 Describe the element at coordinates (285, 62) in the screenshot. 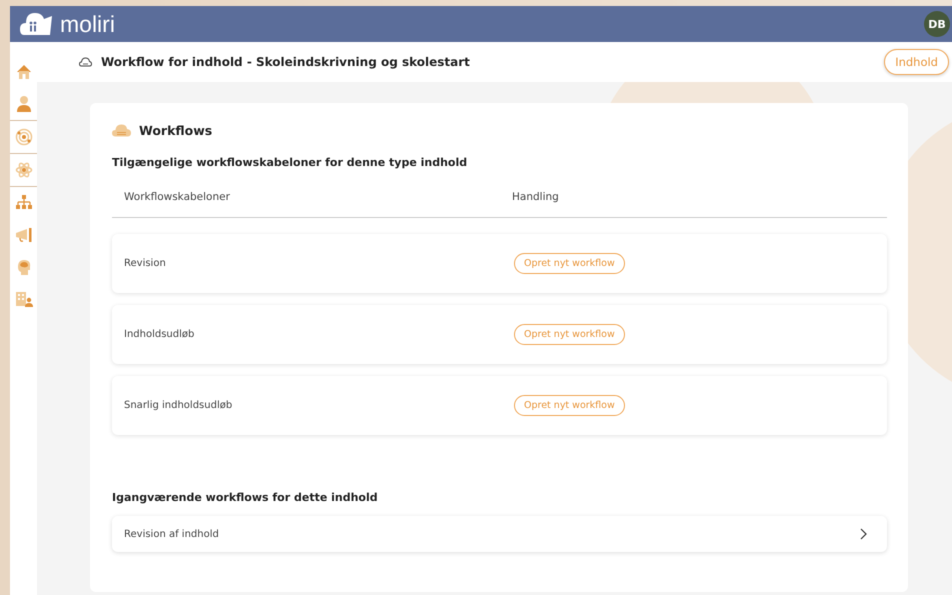

I see `page-title: Workflow for indhold - Skoleindskrivning og skolestart` at that location.